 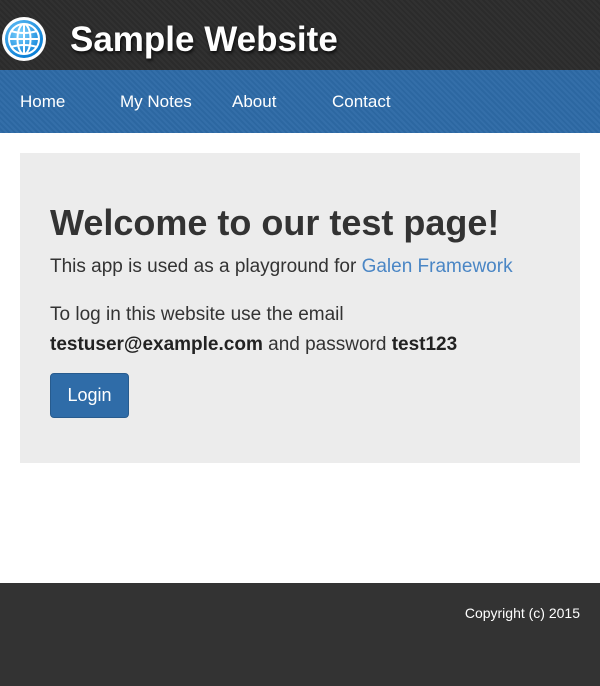 What do you see at coordinates (24, 39) in the screenshot?
I see `globe-icon` at bounding box center [24, 39].